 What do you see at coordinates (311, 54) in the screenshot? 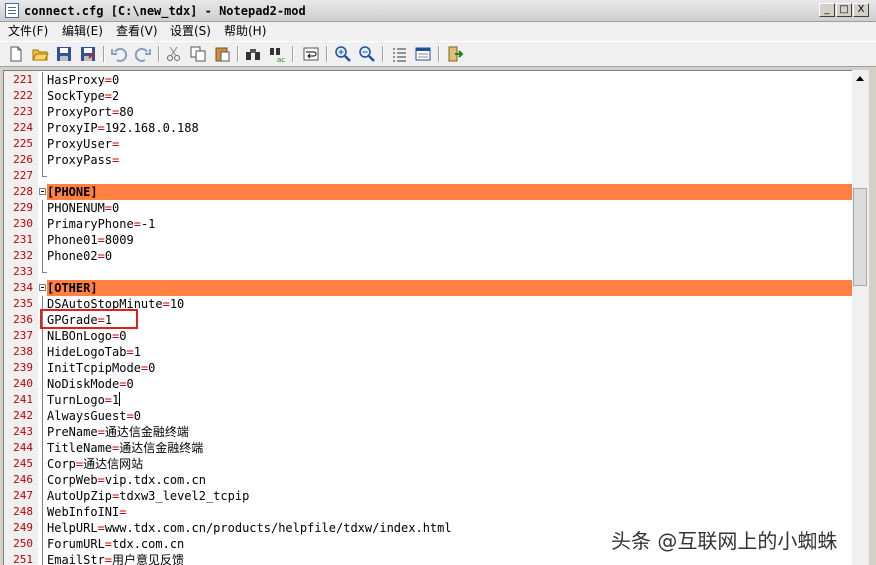
I see `word-wrap-icon` at bounding box center [311, 54].